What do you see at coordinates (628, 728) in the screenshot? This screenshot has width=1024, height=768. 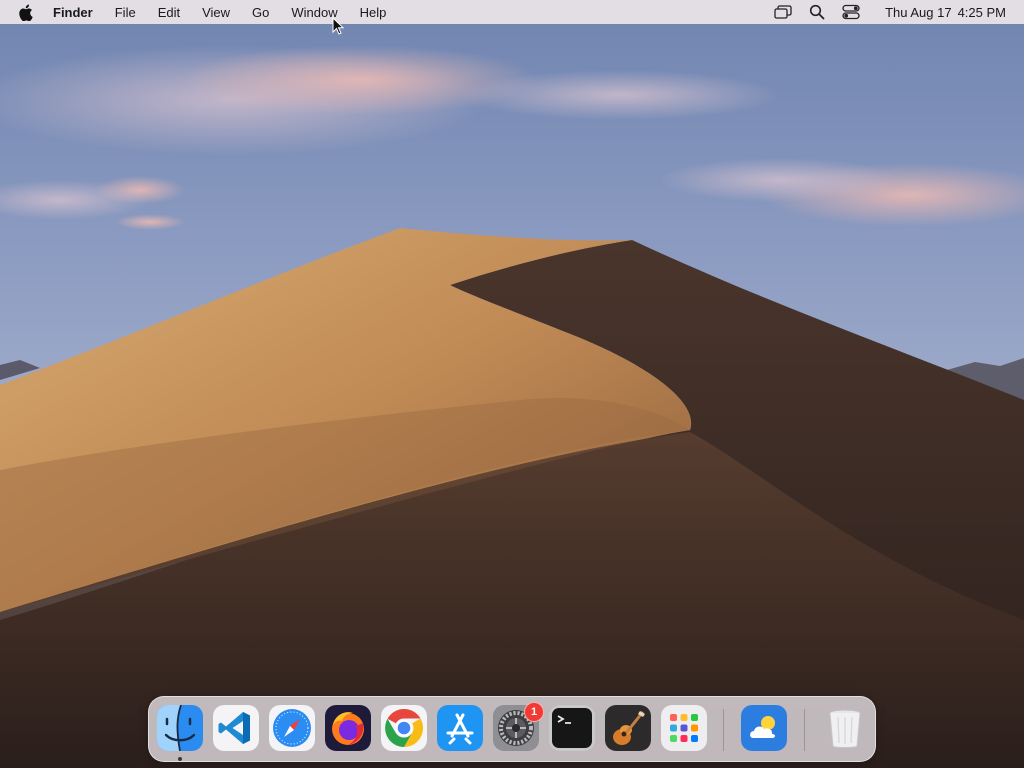 I see `garageband-icon` at bounding box center [628, 728].